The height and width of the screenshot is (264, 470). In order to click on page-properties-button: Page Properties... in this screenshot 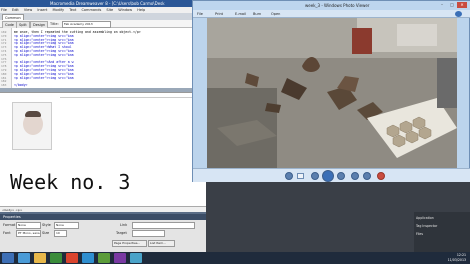, I will do `click(129, 243)`.